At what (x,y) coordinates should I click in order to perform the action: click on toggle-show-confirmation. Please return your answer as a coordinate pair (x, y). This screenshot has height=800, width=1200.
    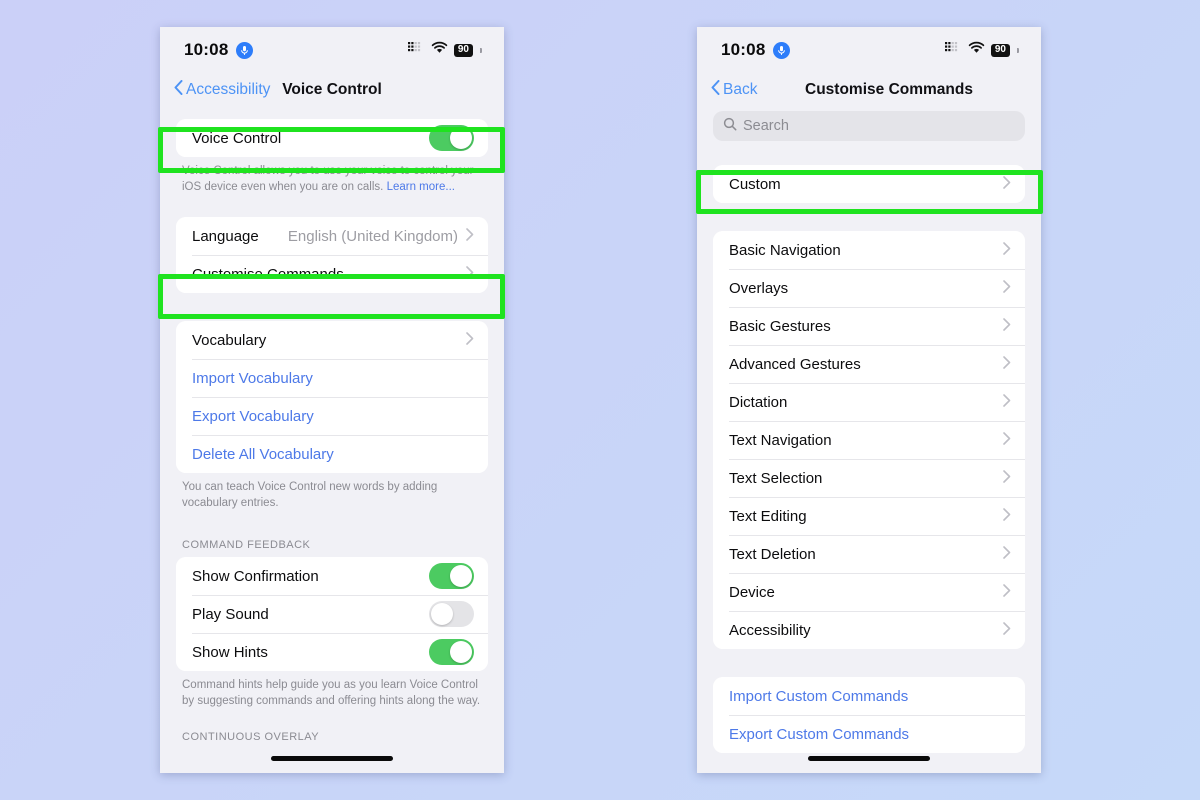
    Looking at the image, I should click on (451, 576).